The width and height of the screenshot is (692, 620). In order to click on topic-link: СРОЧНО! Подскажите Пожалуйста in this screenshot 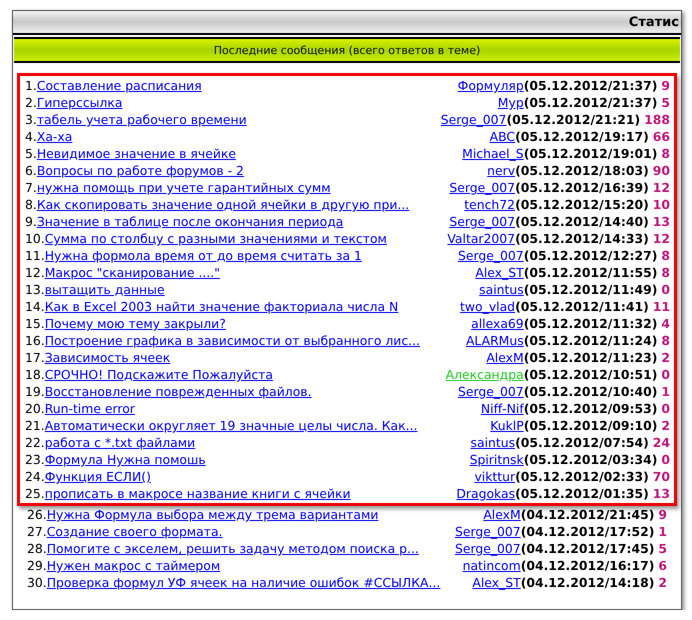, I will do `click(158, 374)`.